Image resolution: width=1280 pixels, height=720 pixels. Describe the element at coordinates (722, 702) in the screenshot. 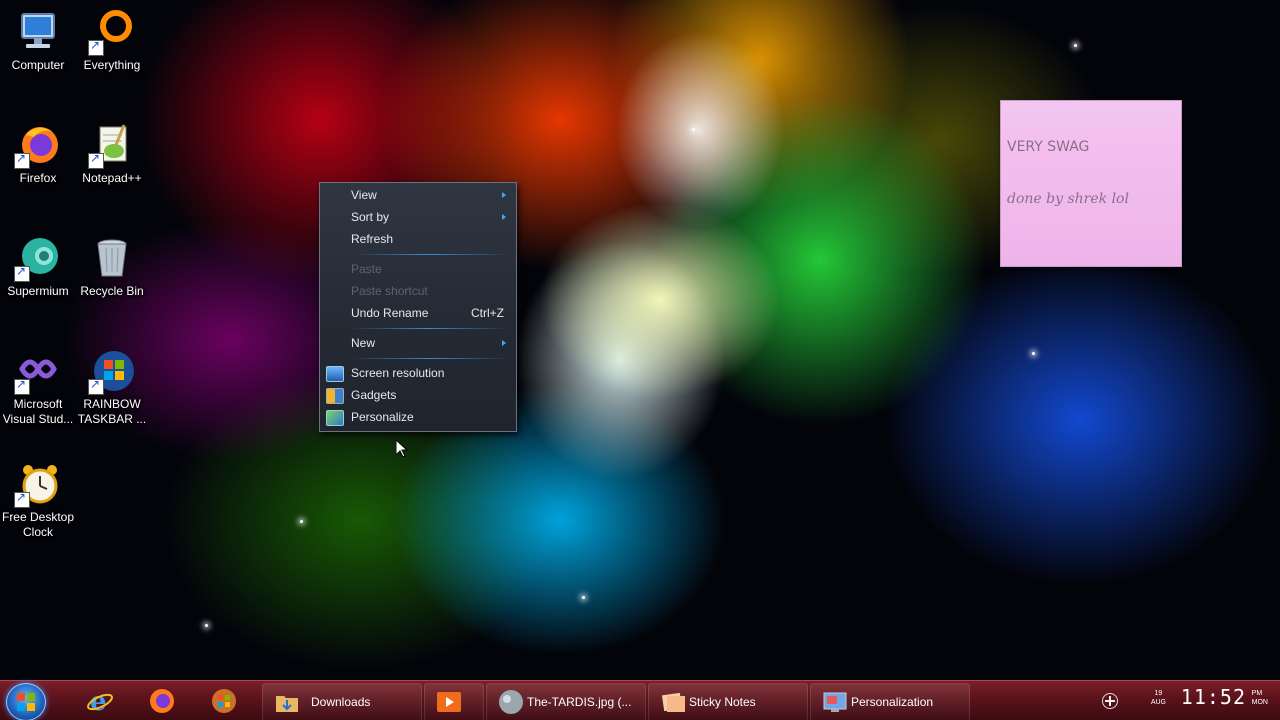

I see `taskbar-window-label: Sticky Notes` at that location.